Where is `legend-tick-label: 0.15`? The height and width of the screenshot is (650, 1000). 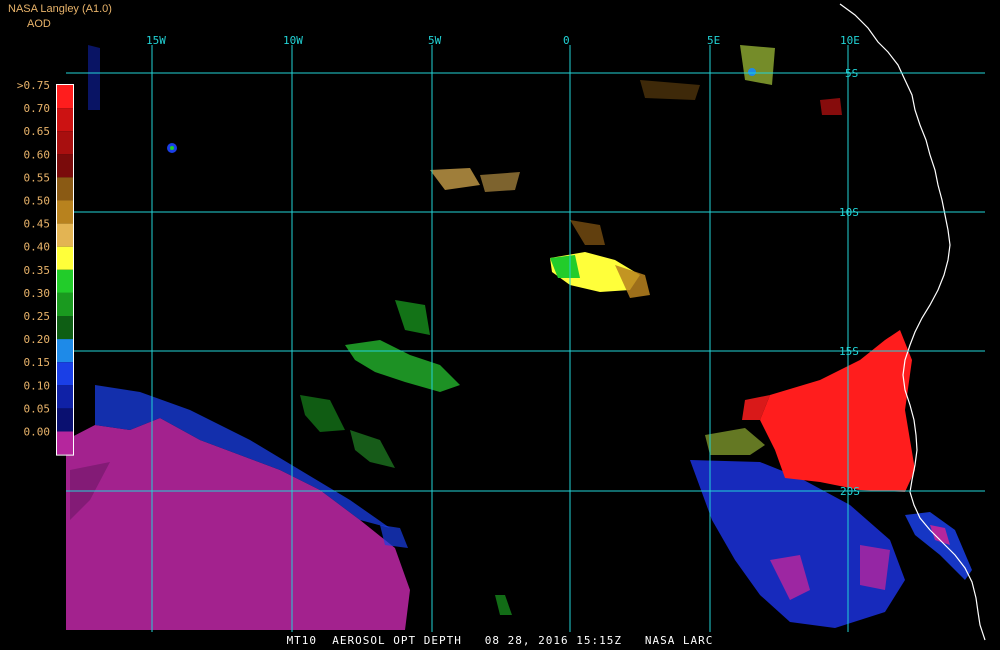 legend-tick-label: 0.15 is located at coordinates (37, 362).